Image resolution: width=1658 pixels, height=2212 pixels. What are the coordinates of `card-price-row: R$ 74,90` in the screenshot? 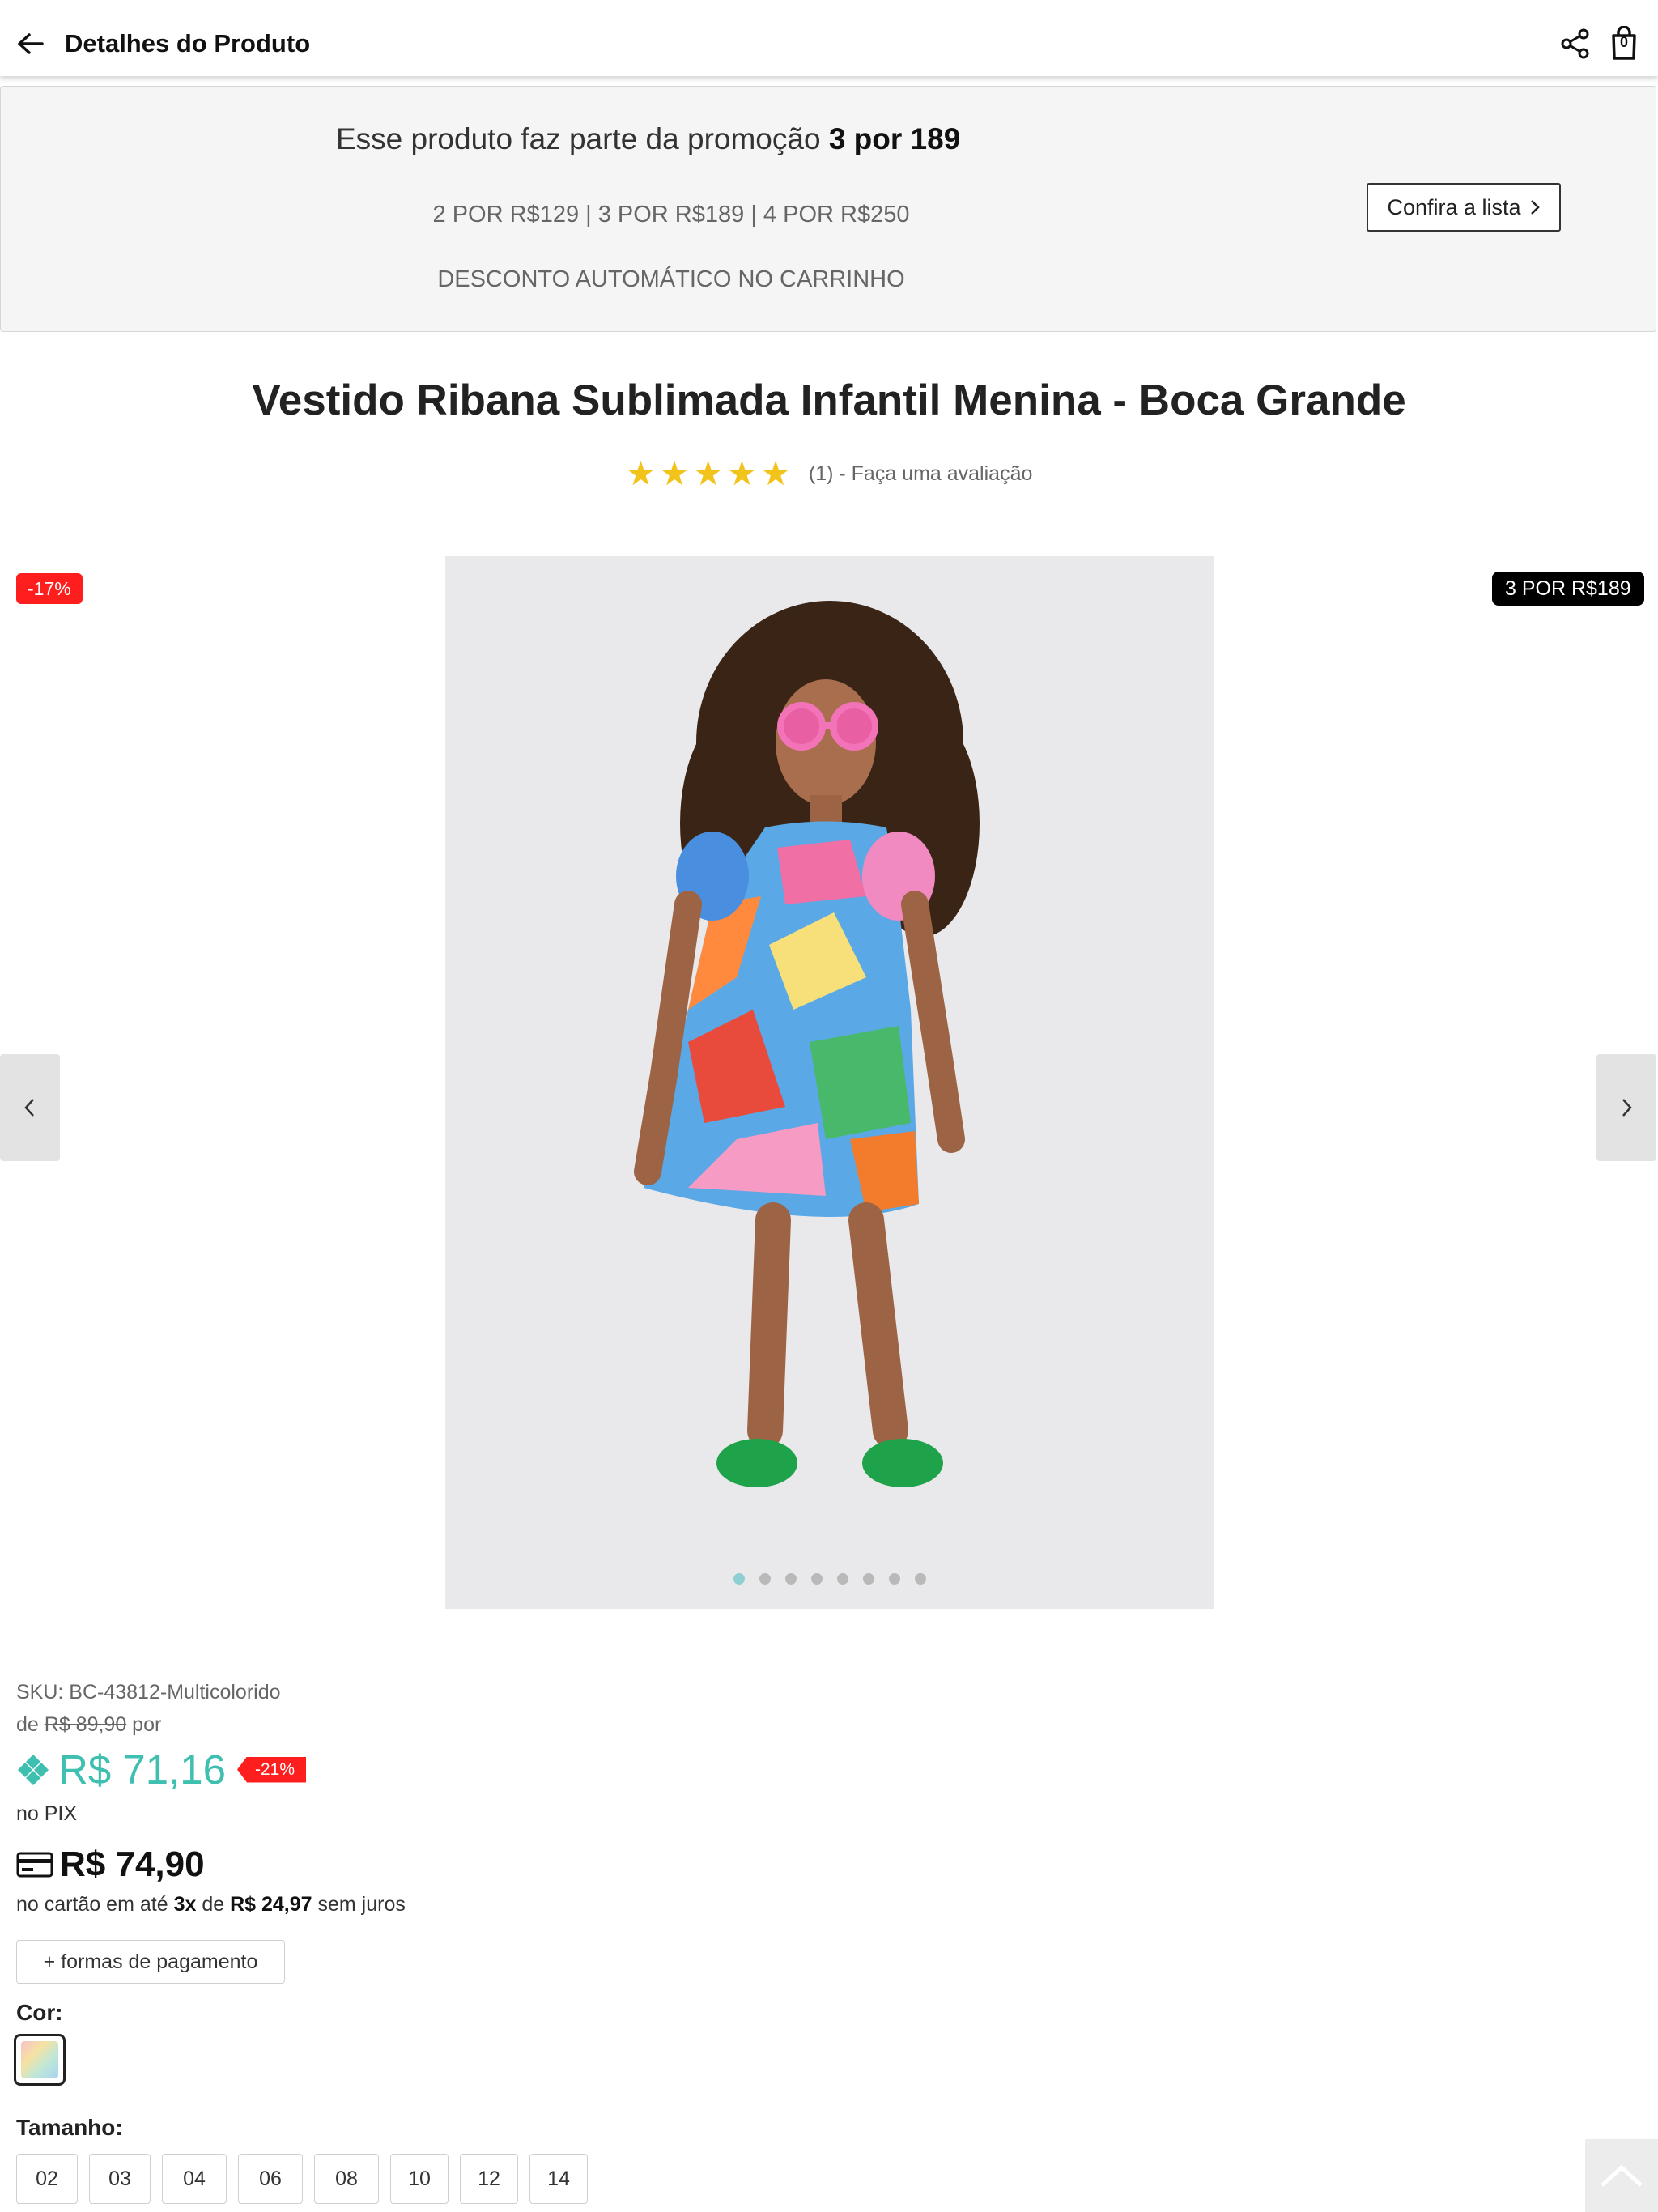 It's located at (110, 1864).